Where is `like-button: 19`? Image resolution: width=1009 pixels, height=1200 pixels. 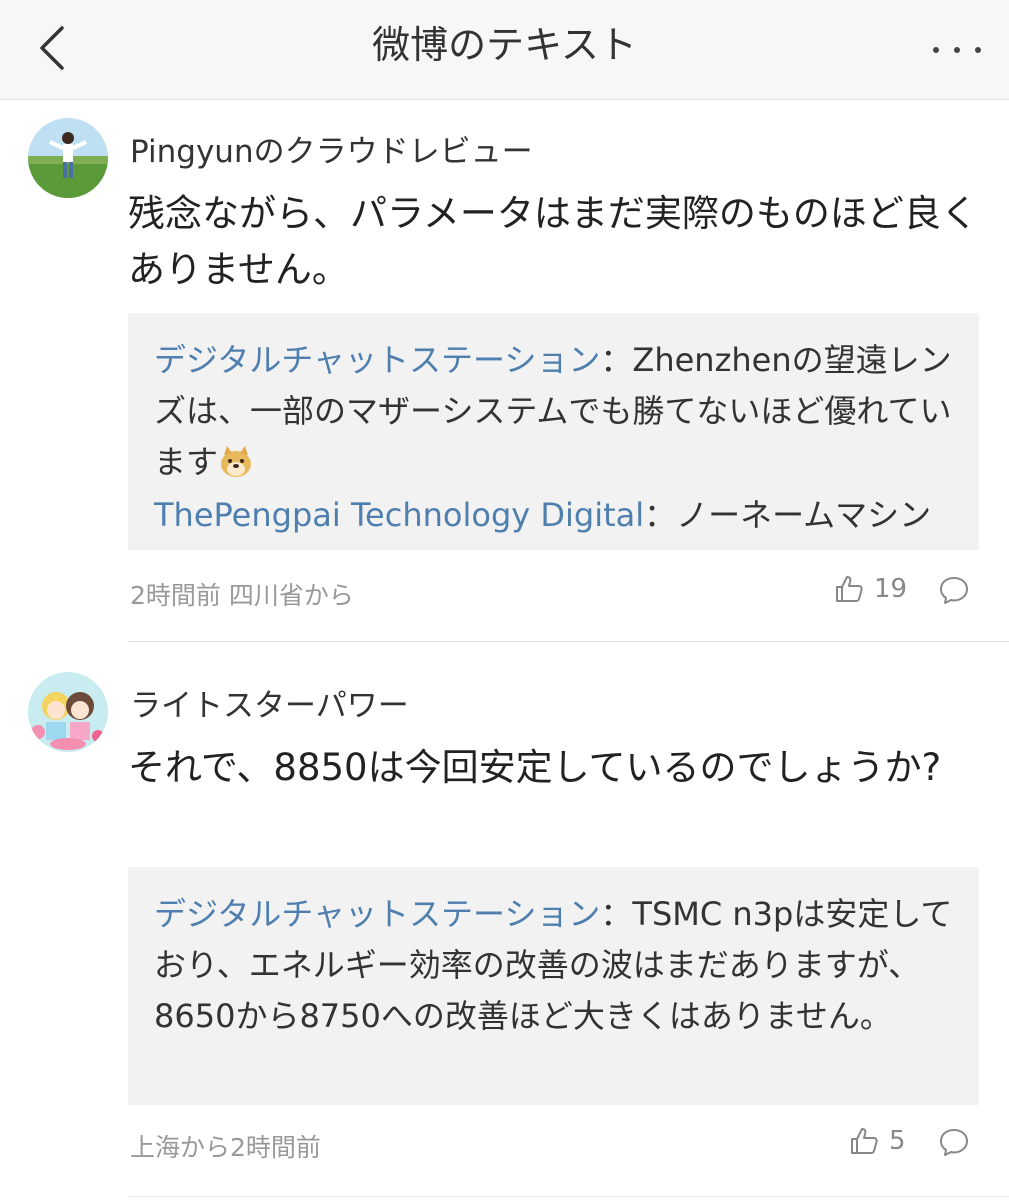 like-button: 19 is located at coordinates (870, 589).